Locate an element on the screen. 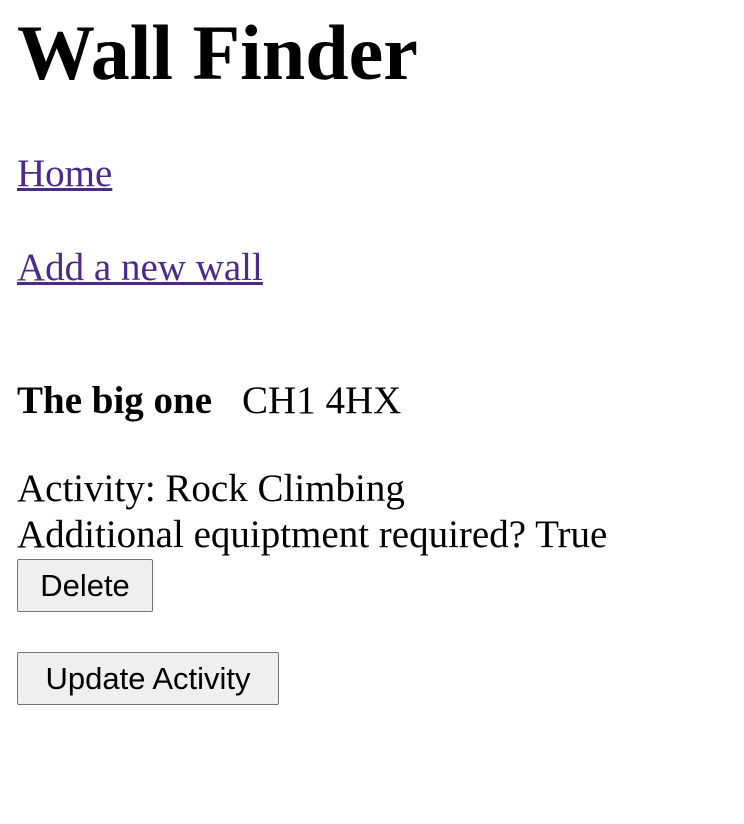 This screenshot has height=824, width=744. wall-postcode: CH1 4HX is located at coordinates (322, 400).